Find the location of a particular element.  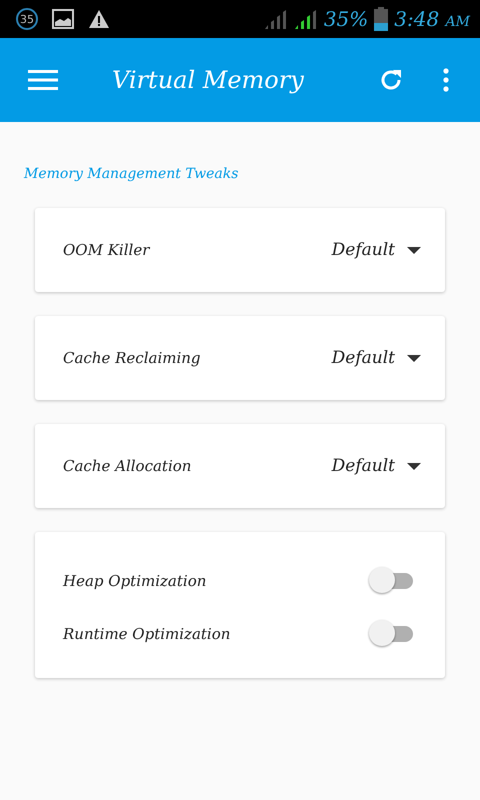

setting-label: Heap Optimization is located at coordinates (134, 581).